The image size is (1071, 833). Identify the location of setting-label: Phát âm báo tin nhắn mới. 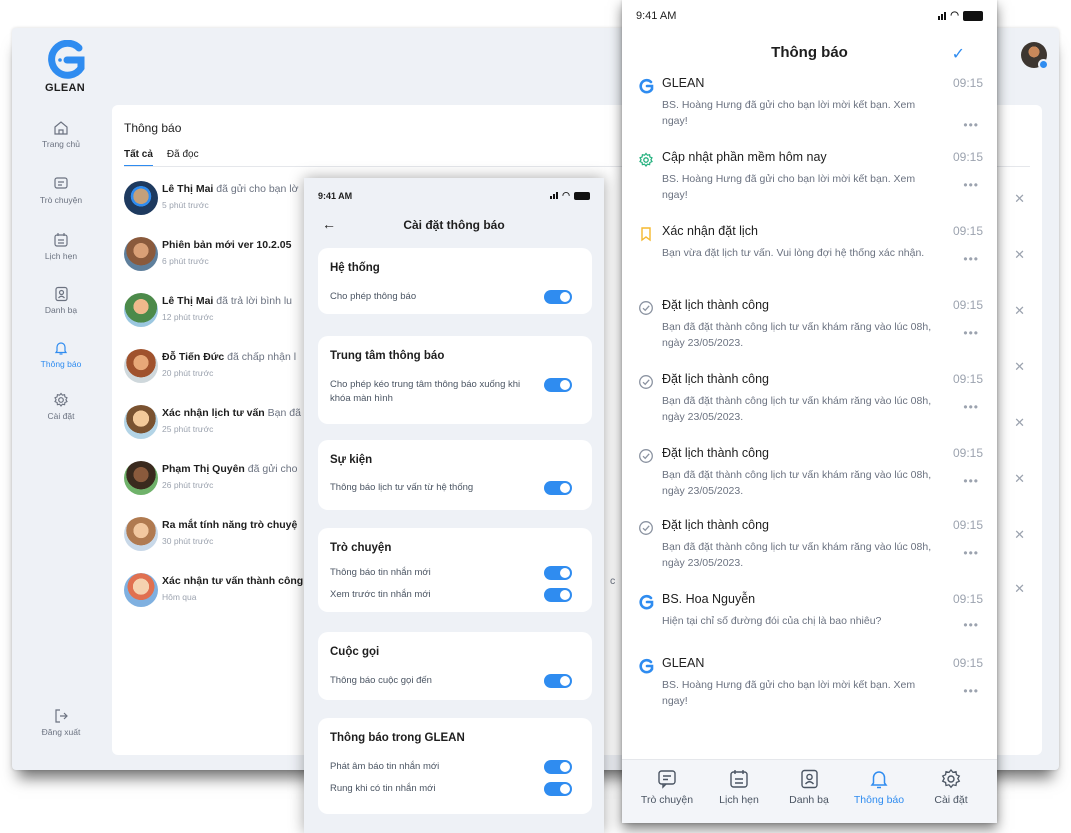
(385, 766).